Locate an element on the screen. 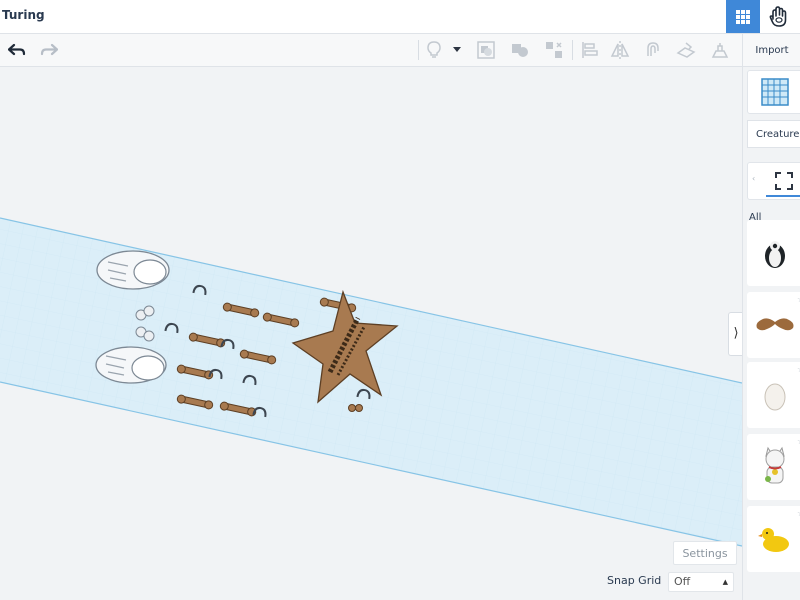 Image resolution: width=800 pixels, height=600 pixels. egg-icon is located at coordinates (775, 397).